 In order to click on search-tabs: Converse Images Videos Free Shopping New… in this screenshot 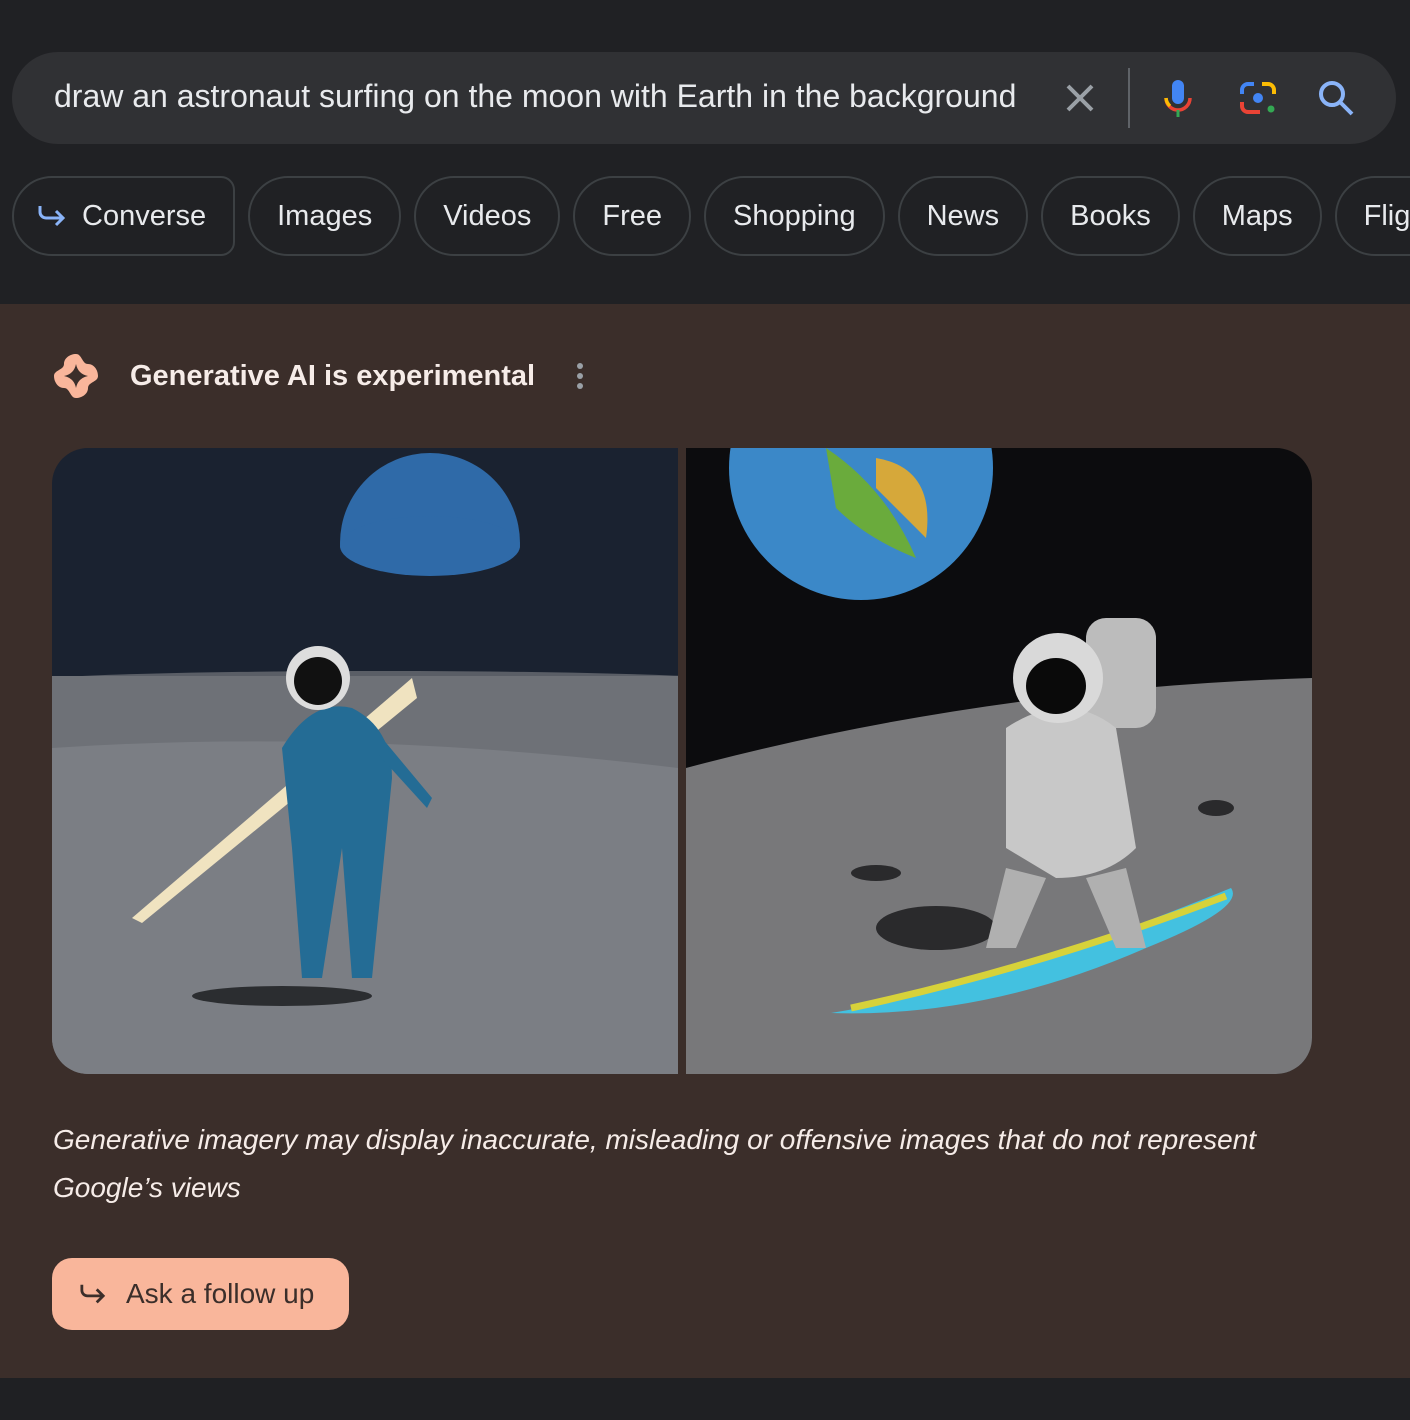, I will do `click(711, 216)`.